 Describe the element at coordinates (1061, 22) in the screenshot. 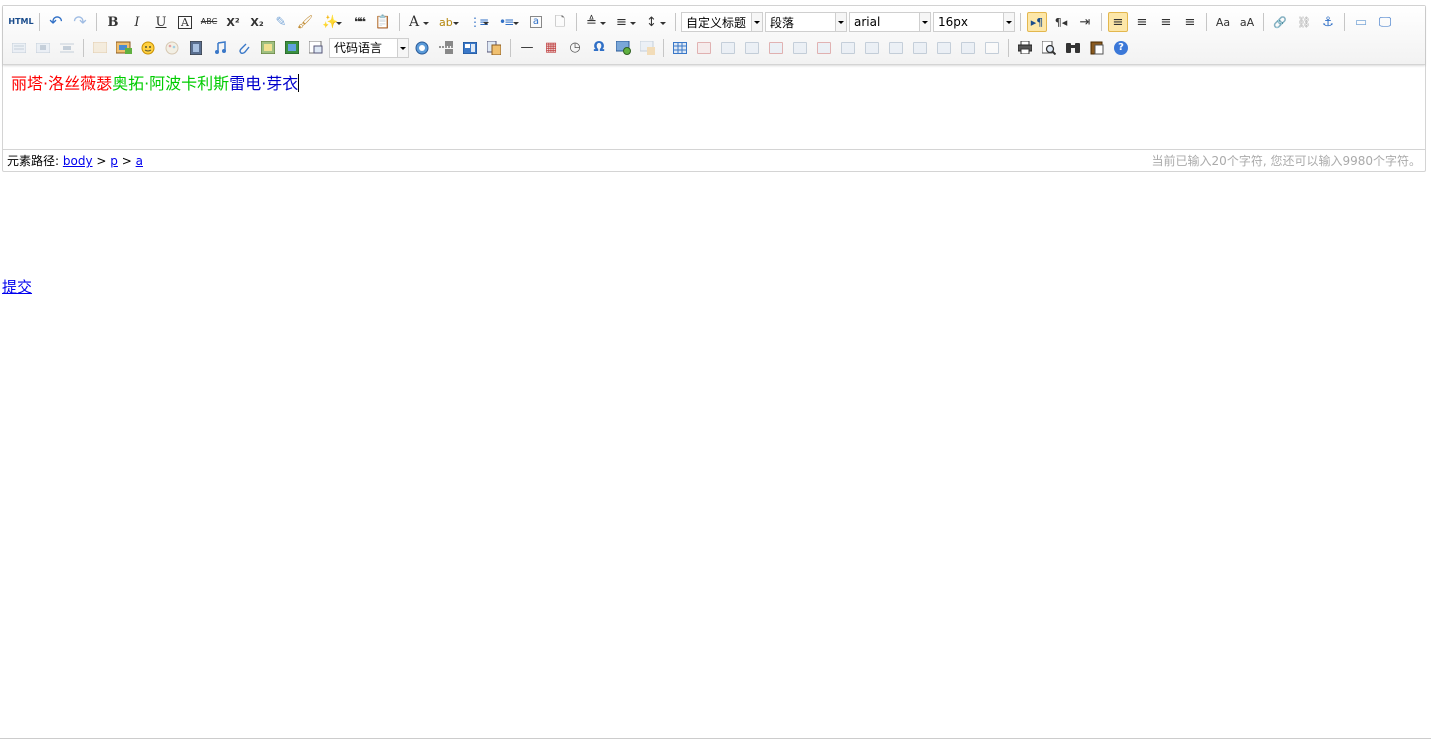

I see `rtl-button: ¶◂` at that location.